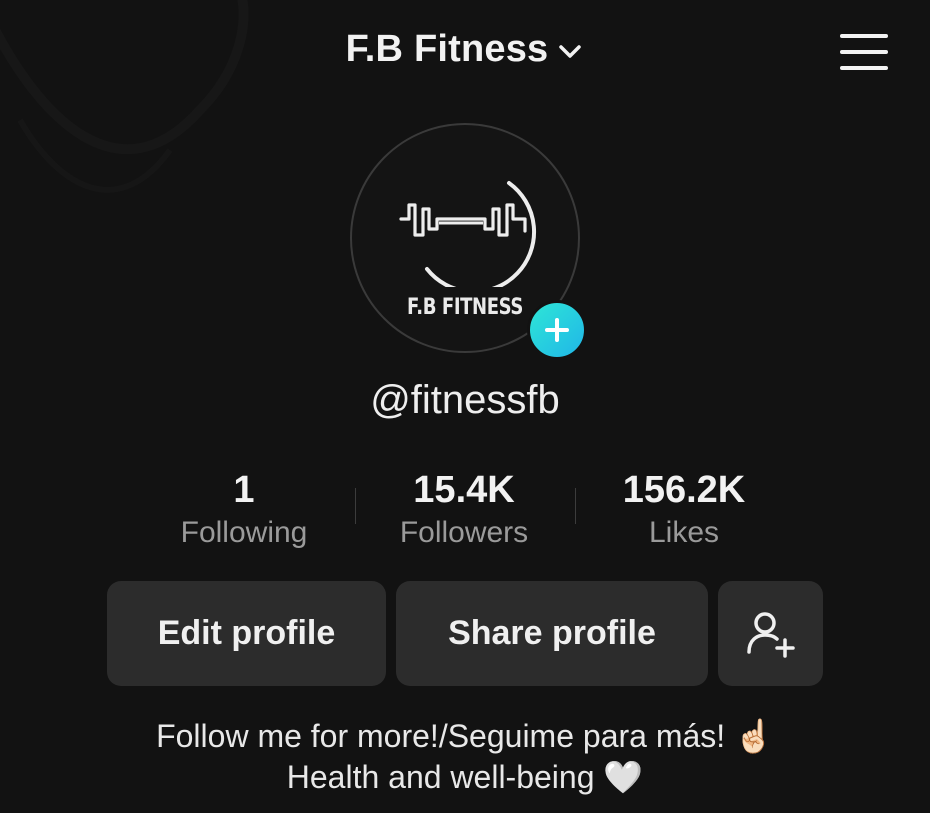  I want to click on stat-likes: 156.2K Likes, so click(684, 513).